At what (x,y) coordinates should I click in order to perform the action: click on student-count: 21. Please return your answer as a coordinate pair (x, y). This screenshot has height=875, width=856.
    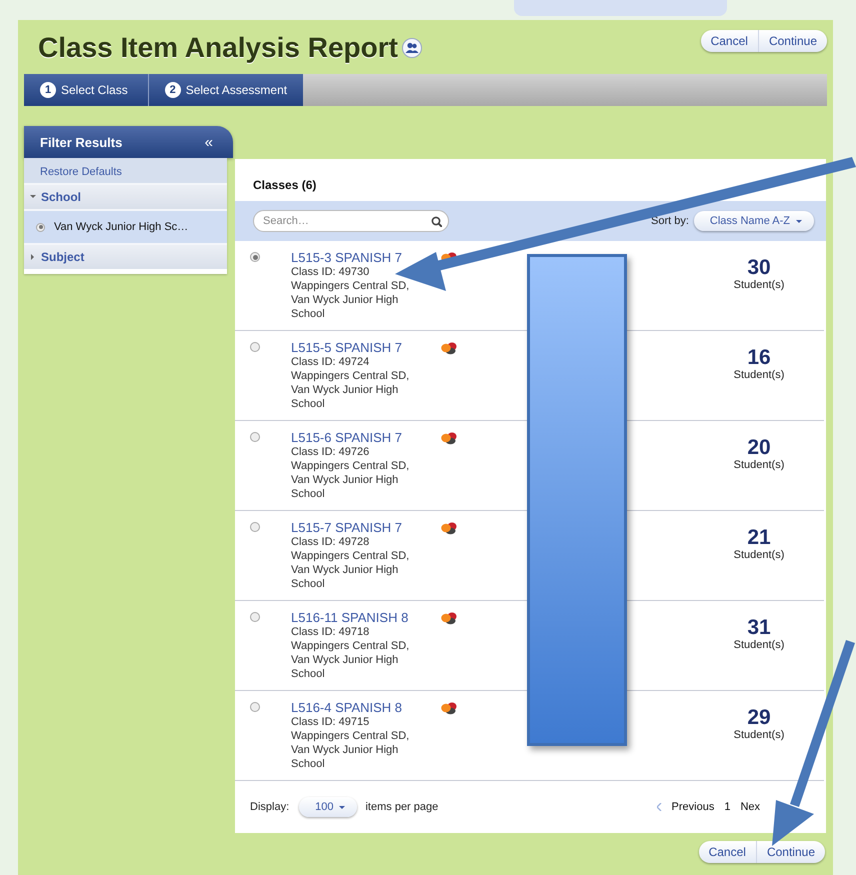
    Looking at the image, I should click on (759, 538).